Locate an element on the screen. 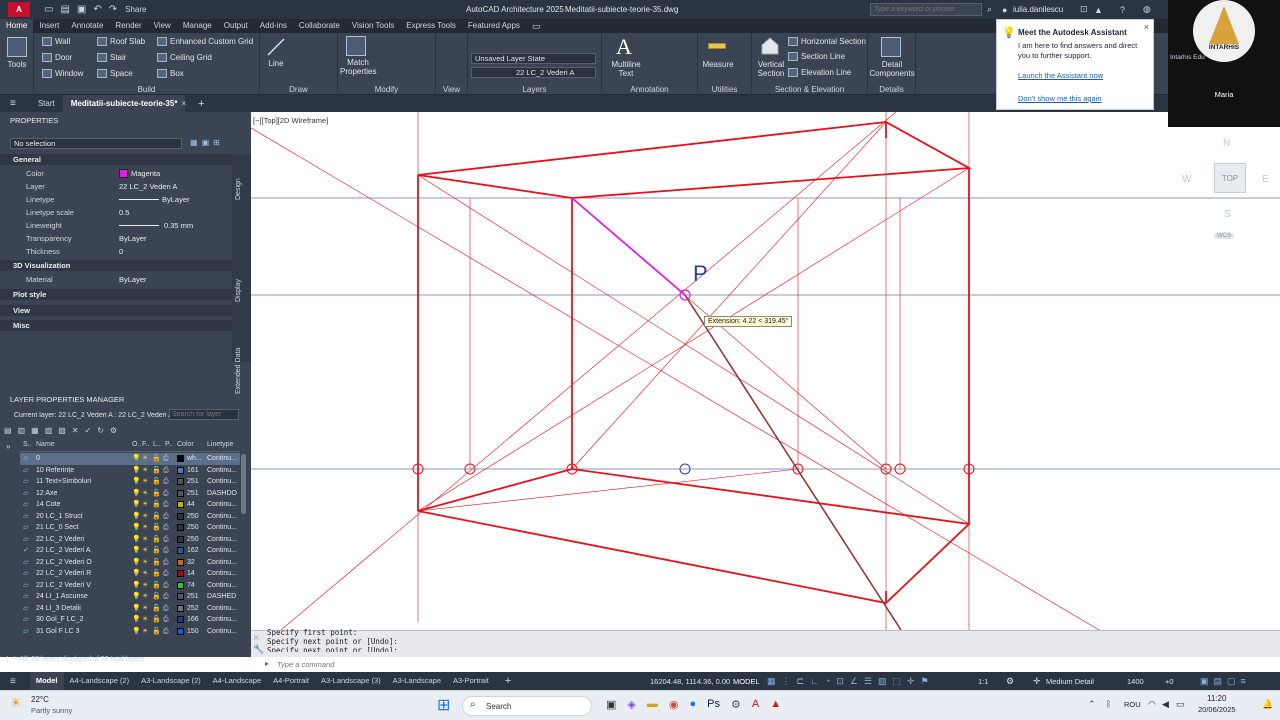 The image size is (1280, 720). layer-color-value: 74 is located at coordinates (191, 586).